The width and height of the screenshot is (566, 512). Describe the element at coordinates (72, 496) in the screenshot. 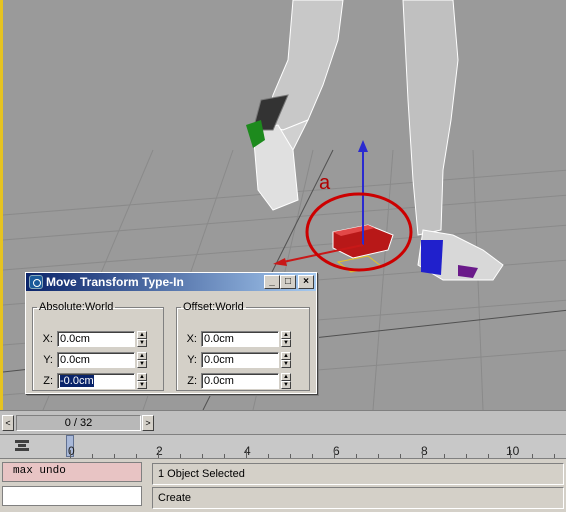

I see `maxscript-listener-input` at that location.